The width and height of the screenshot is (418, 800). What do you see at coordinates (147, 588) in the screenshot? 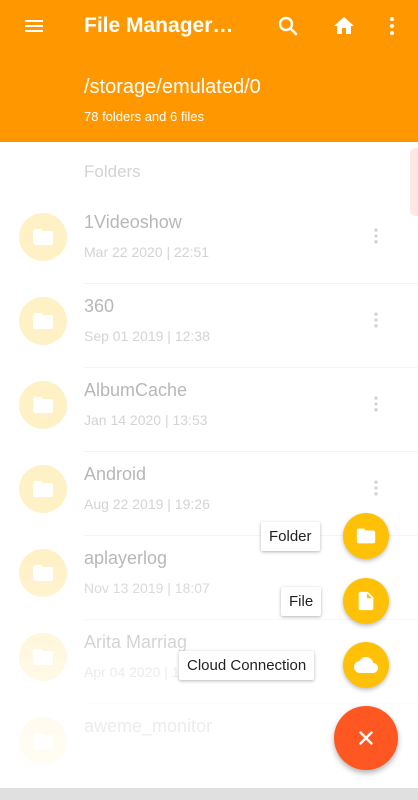
I see `folder-date: Nov 13 2019 | 18:07` at bounding box center [147, 588].